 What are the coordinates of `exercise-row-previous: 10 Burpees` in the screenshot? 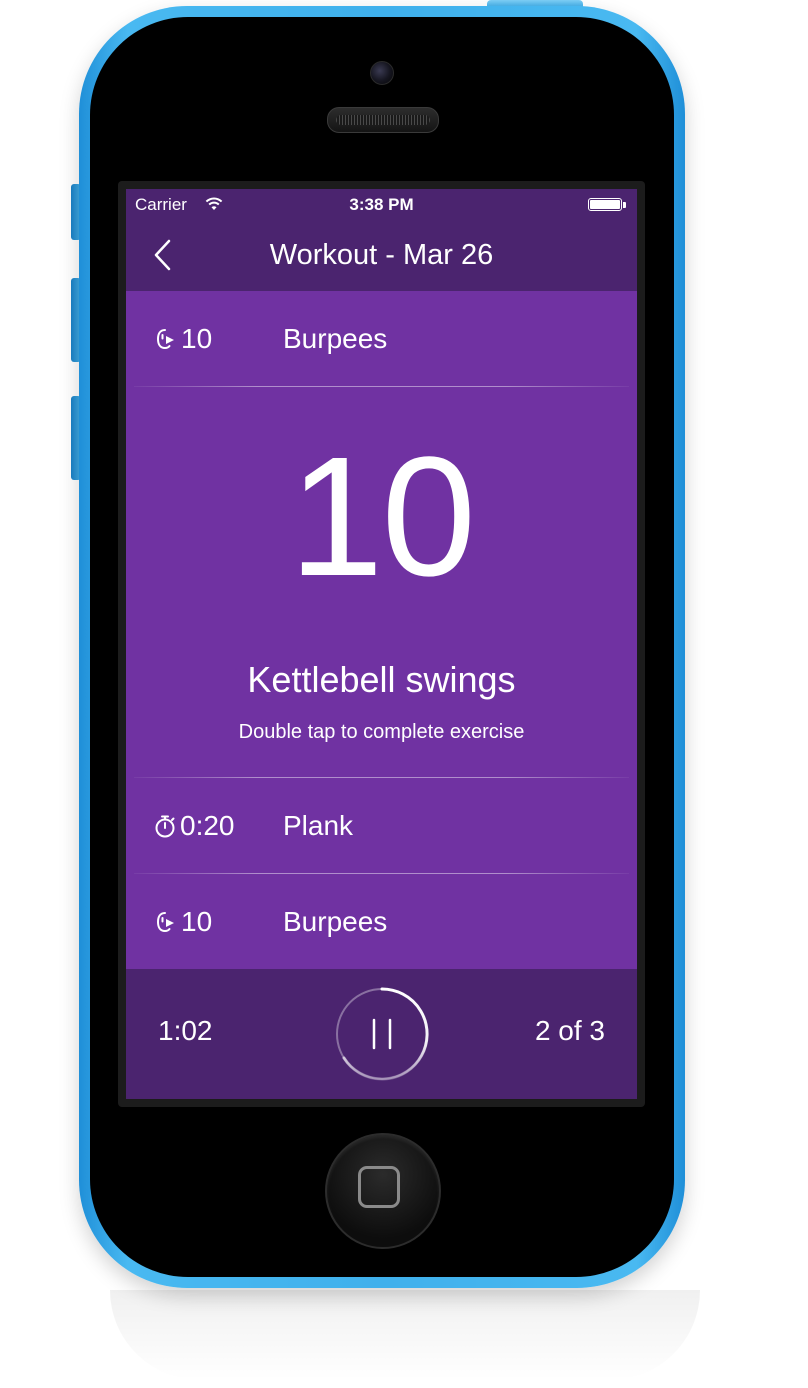 It's located at (381, 339).